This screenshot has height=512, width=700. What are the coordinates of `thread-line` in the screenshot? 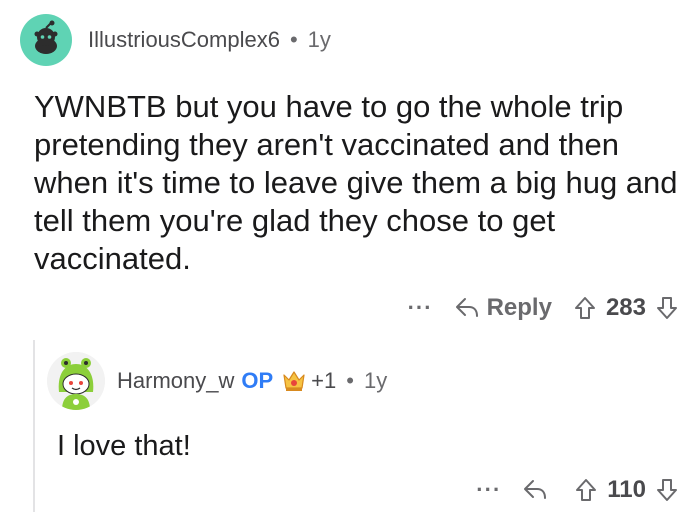 It's located at (34, 426).